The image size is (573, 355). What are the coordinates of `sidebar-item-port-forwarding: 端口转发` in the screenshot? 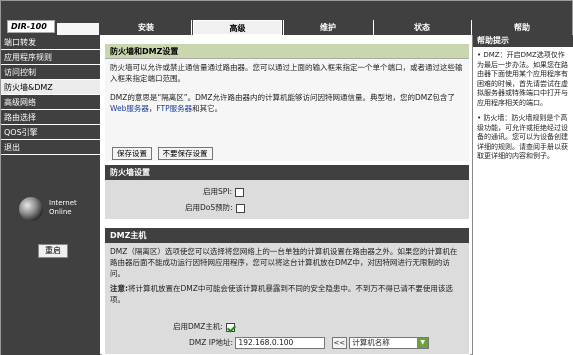 It's located at (50, 42).